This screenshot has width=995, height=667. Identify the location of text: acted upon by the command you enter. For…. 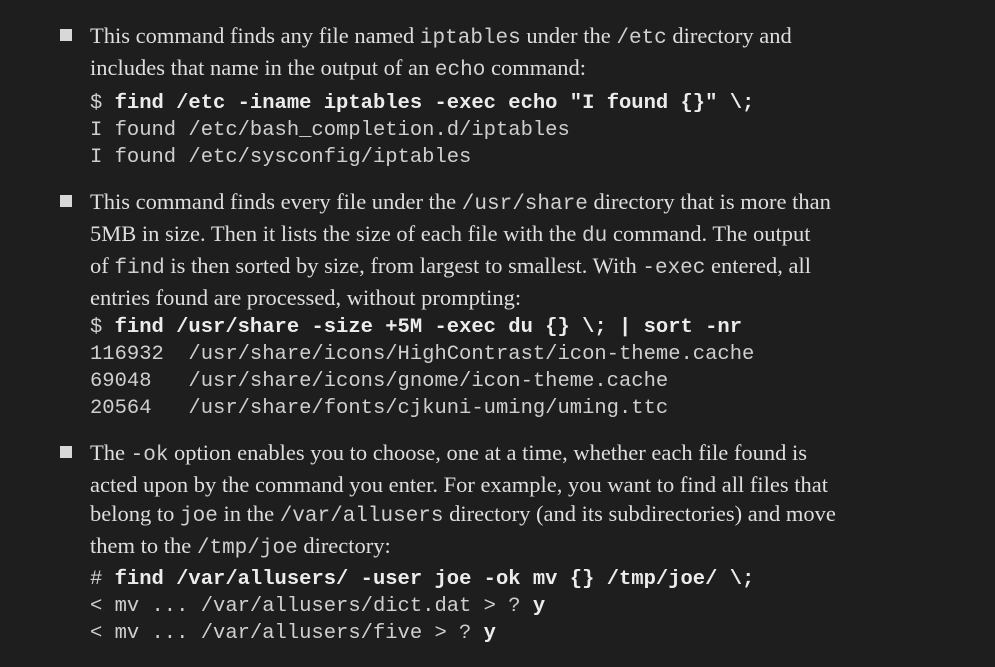
(459, 484).